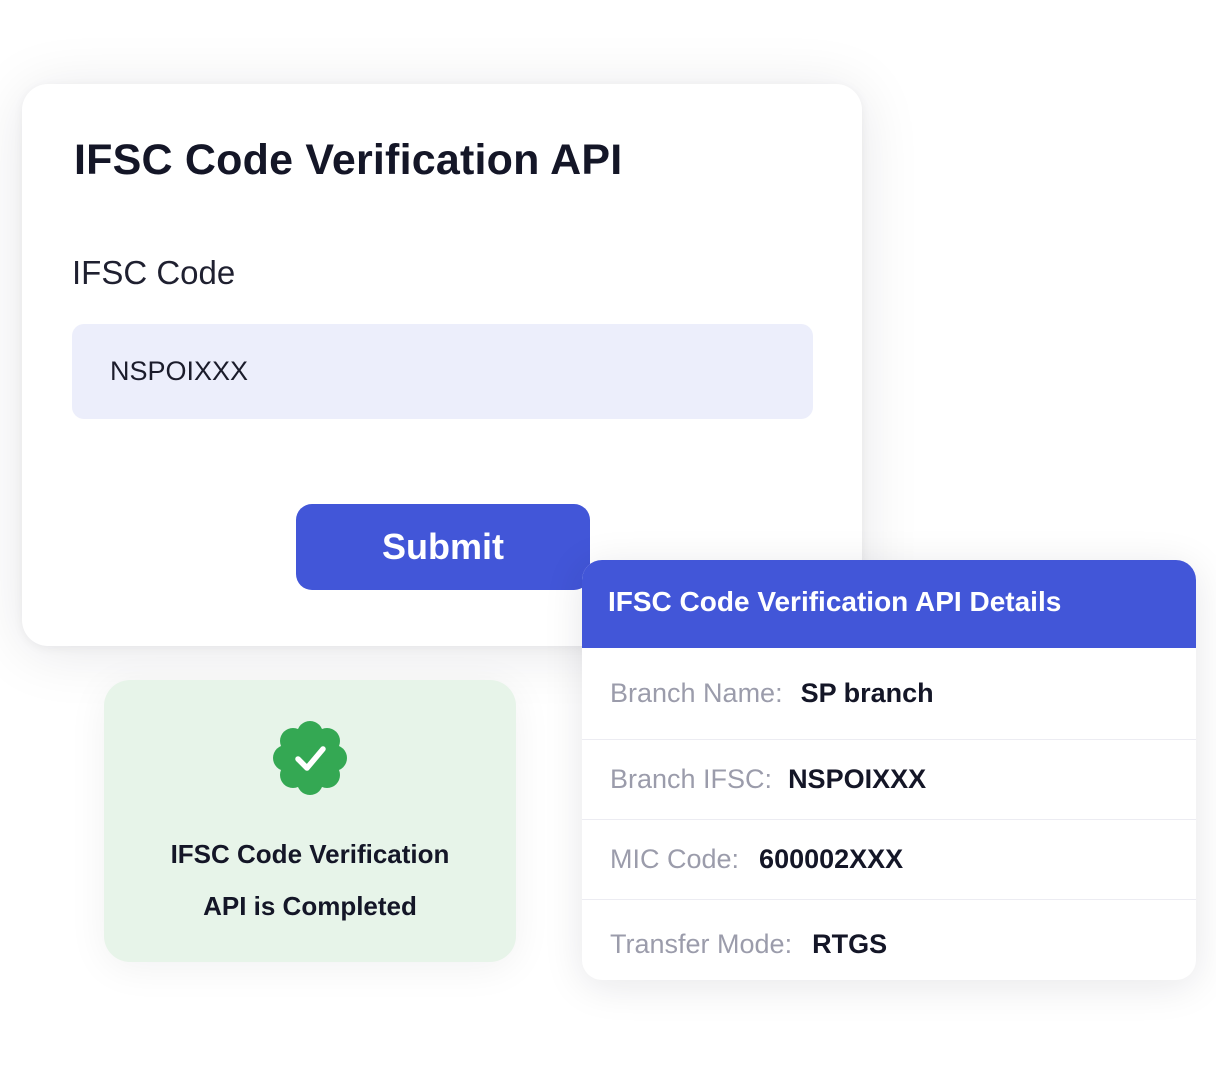 Image resolution: width=1216 pixels, height=1078 pixels. Describe the element at coordinates (310, 821) in the screenshot. I see `success-card: IFSC Code Verification API is Completed` at that location.